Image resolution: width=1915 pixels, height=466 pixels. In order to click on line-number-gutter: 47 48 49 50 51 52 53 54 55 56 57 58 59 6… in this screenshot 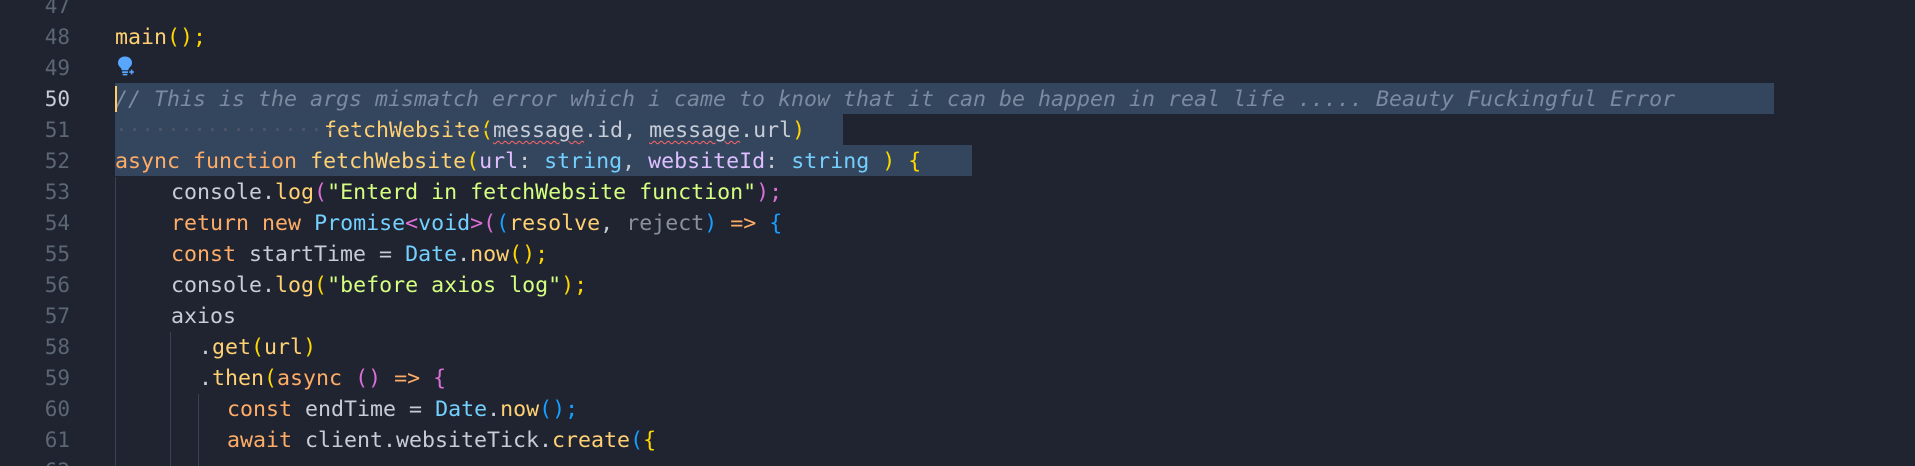, I will do `click(41, 233)`.